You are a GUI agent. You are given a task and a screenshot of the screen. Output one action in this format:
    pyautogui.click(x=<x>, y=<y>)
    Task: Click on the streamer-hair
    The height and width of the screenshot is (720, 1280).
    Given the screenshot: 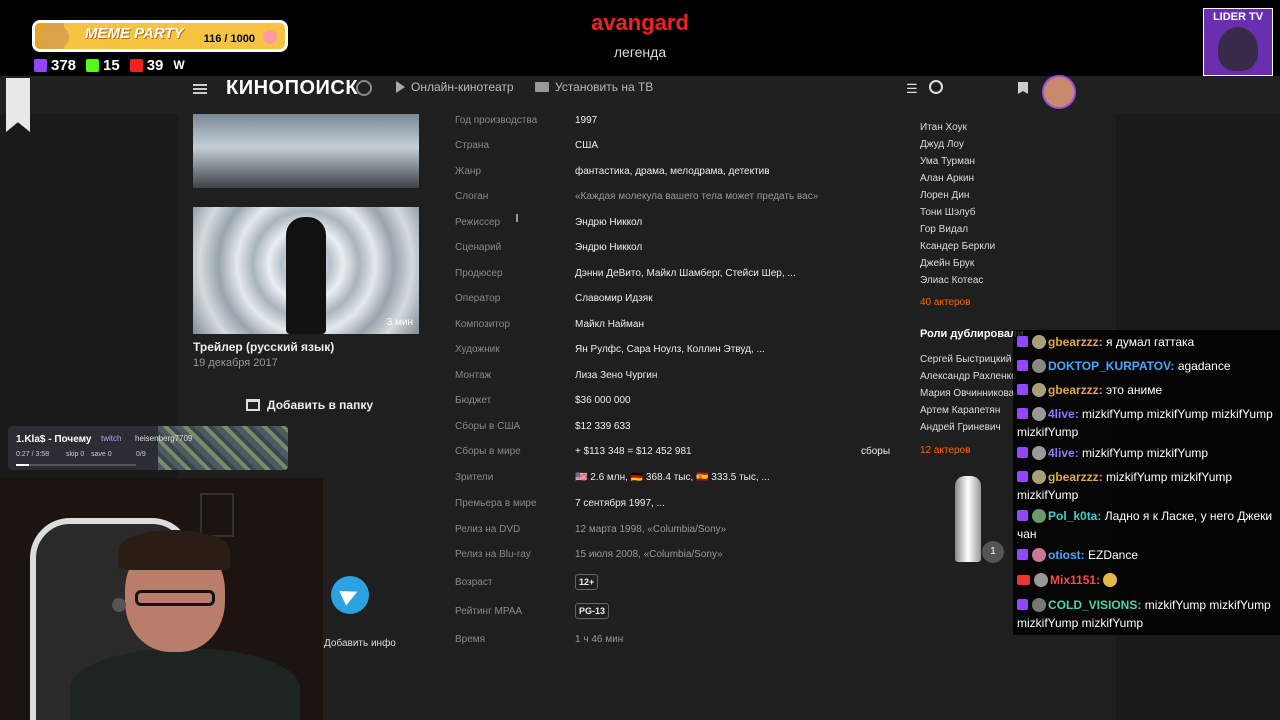 What is the action you would take?
    pyautogui.click(x=174, y=550)
    